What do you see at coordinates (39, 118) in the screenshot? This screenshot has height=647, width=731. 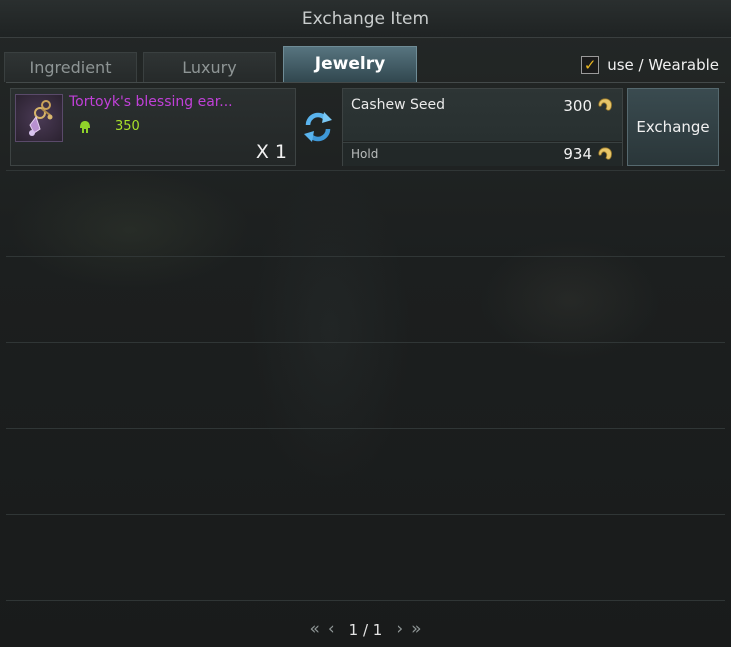 I see `earring-item-icon` at bounding box center [39, 118].